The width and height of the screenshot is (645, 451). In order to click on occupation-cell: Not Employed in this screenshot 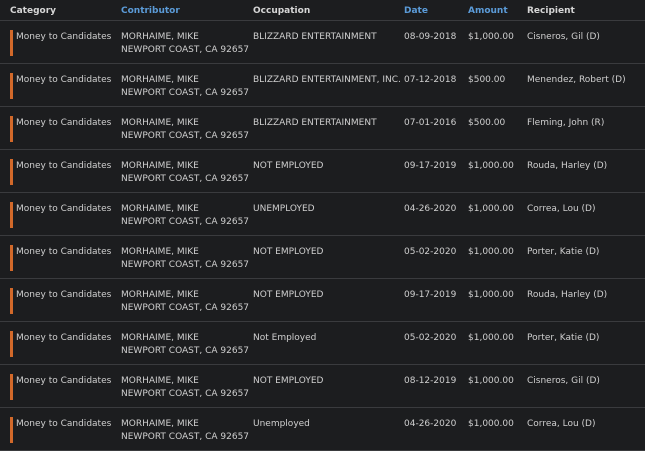, I will do `click(285, 338)`.